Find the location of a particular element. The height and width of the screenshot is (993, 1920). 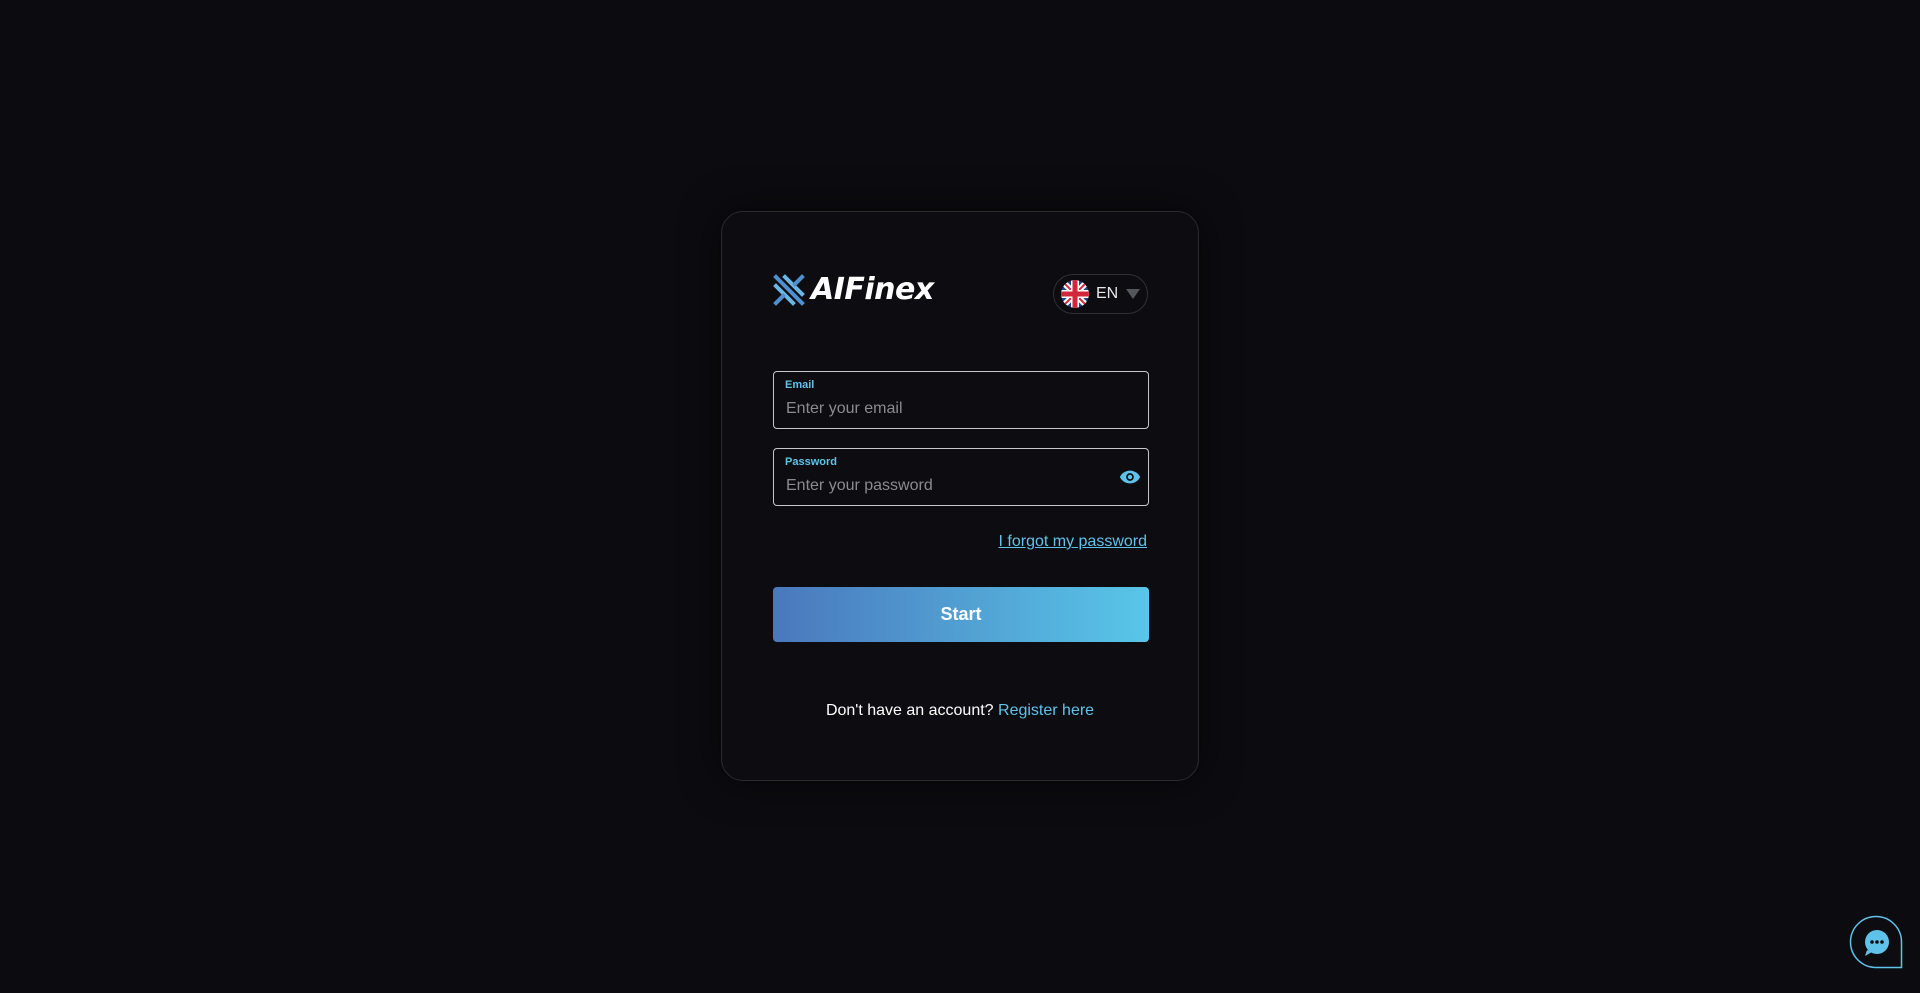

email-label: Email is located at coordinates (800, 385).